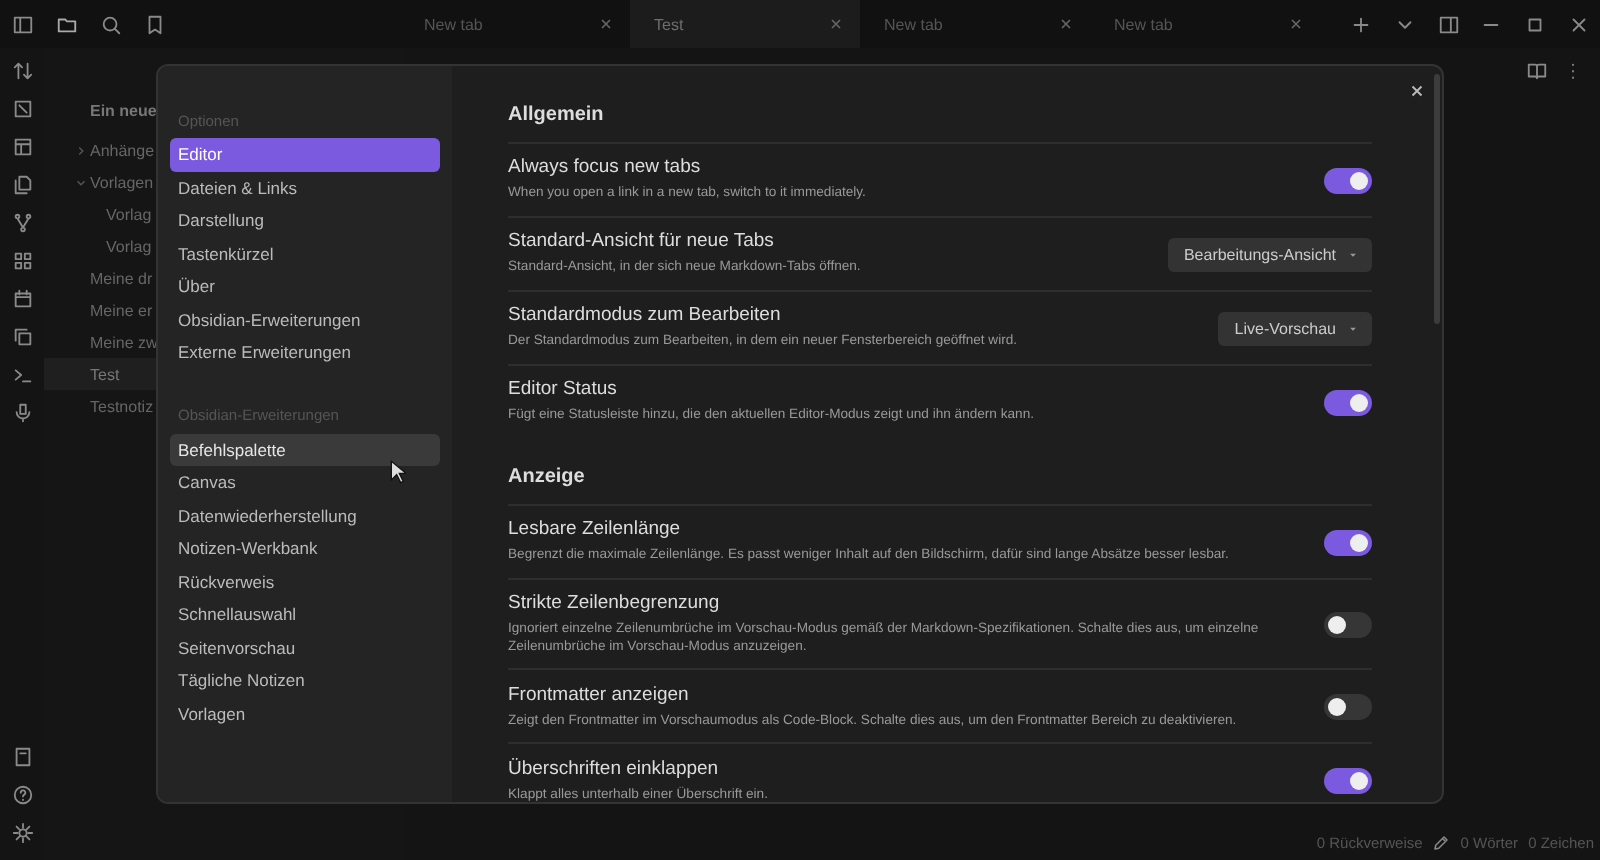  I want to click on settings-nav-item: Canvas, so click(305, 482).